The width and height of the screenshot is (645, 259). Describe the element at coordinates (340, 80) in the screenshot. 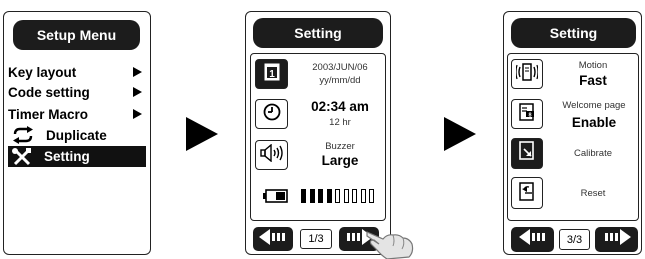

I see `date-format: yy/mm/dd` at that location.